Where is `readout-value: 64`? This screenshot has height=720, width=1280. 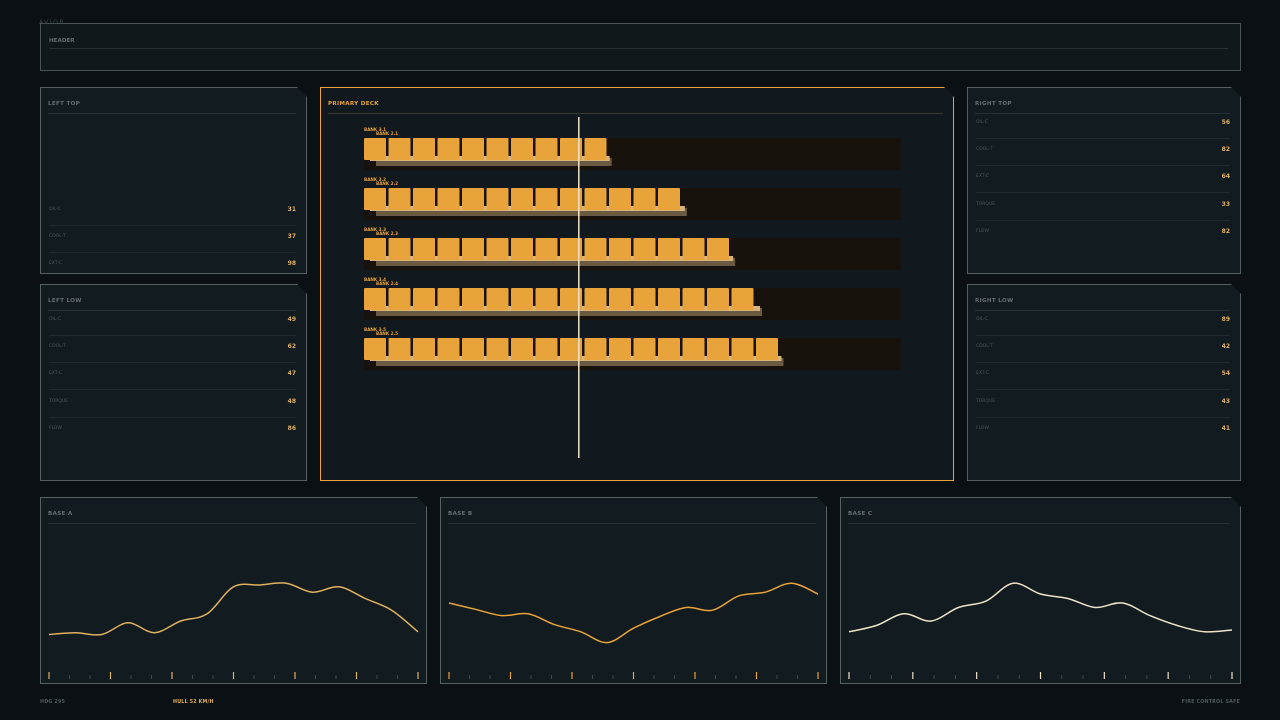
readout-value: 64 is located at coordinates (1225, 176).